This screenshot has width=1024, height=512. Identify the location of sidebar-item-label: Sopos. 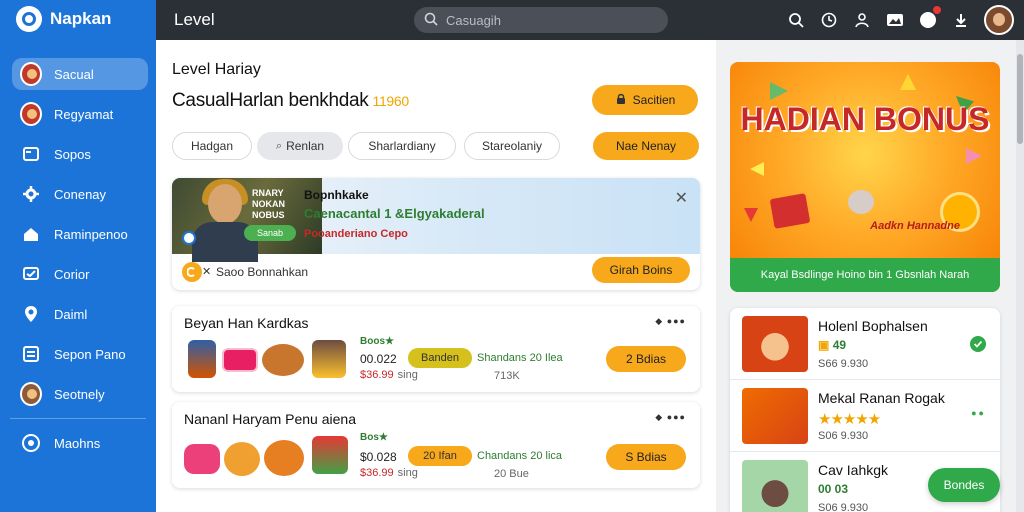
(72, 154).